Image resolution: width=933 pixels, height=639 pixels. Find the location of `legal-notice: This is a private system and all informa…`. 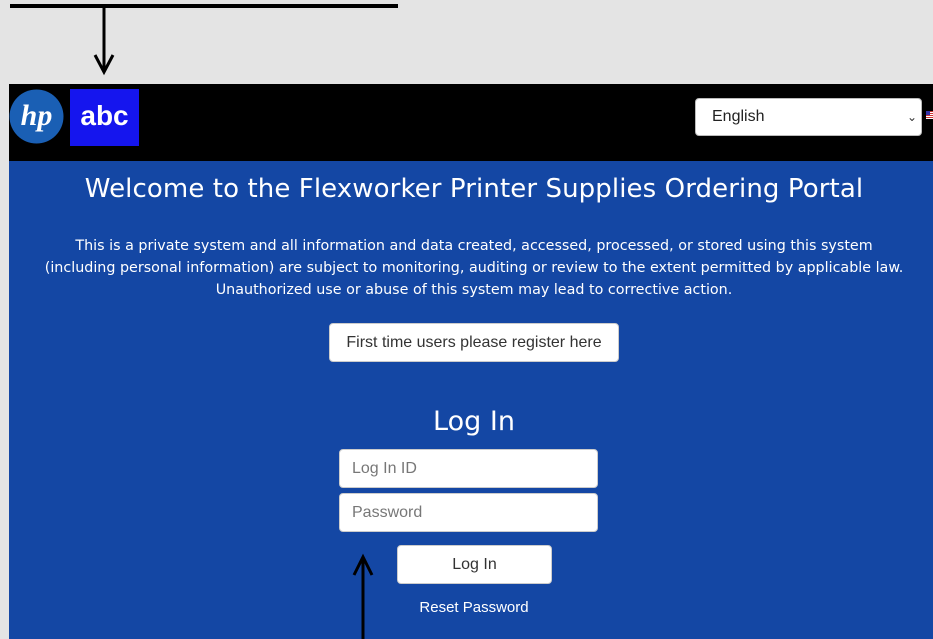

legal-notice: This is a private system and all informa… is located at coordinates (474, 268).